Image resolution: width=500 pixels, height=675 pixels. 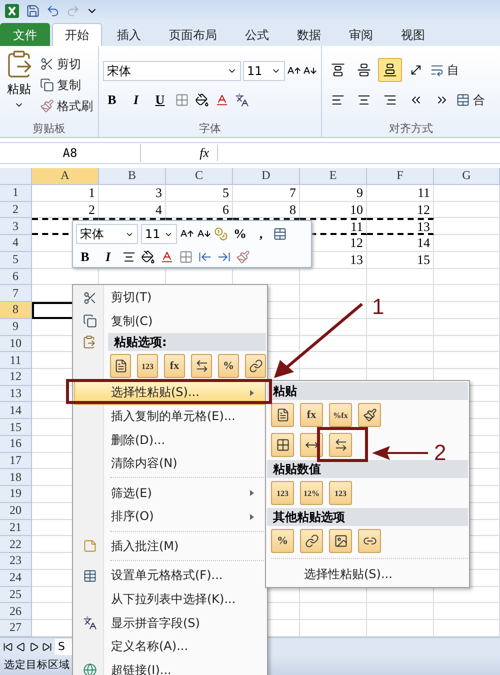 What do you see at coordinates (21, 647) in the screenshot?
I see `previous-sheet-icon` at bounding box center [21, 647].